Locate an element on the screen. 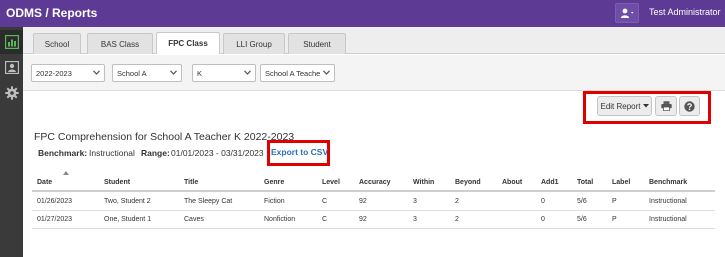  year-select: 2022-2023 is located at coordinates (68, 73).